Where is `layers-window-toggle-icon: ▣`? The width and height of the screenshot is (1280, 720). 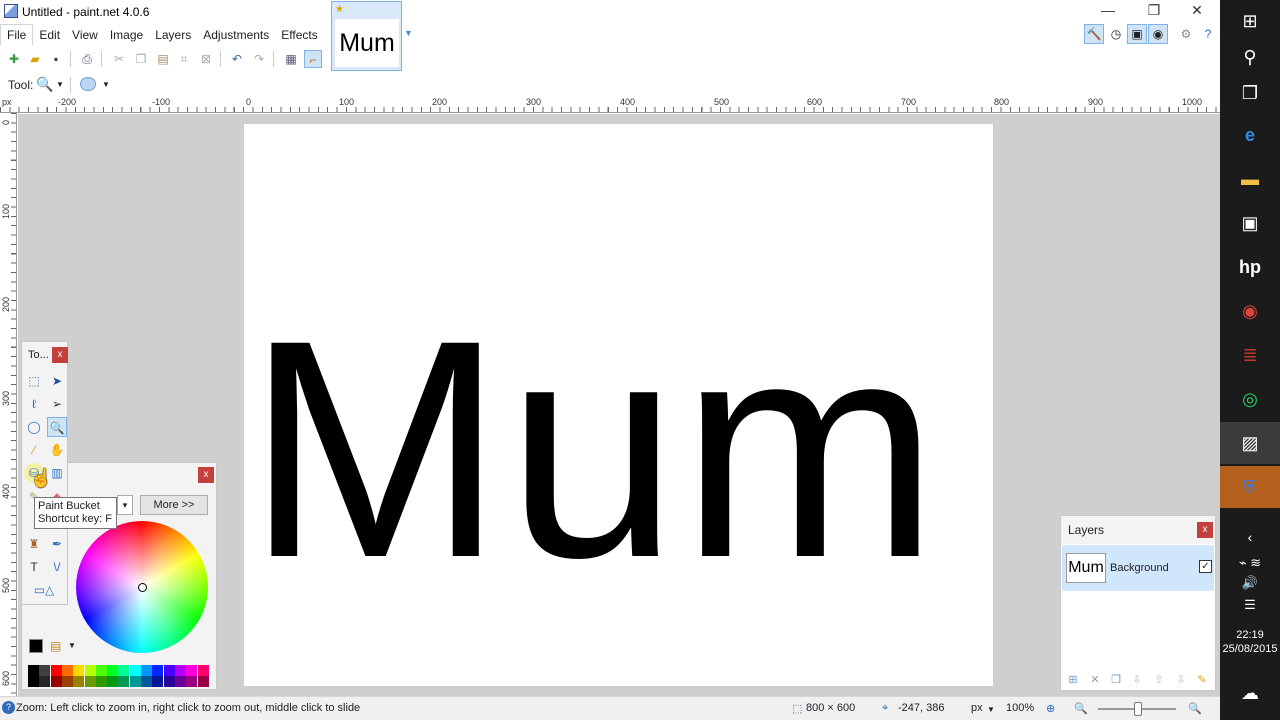
layers-window-toggle-icon: ▣ is located at coordinates (1137, 34).